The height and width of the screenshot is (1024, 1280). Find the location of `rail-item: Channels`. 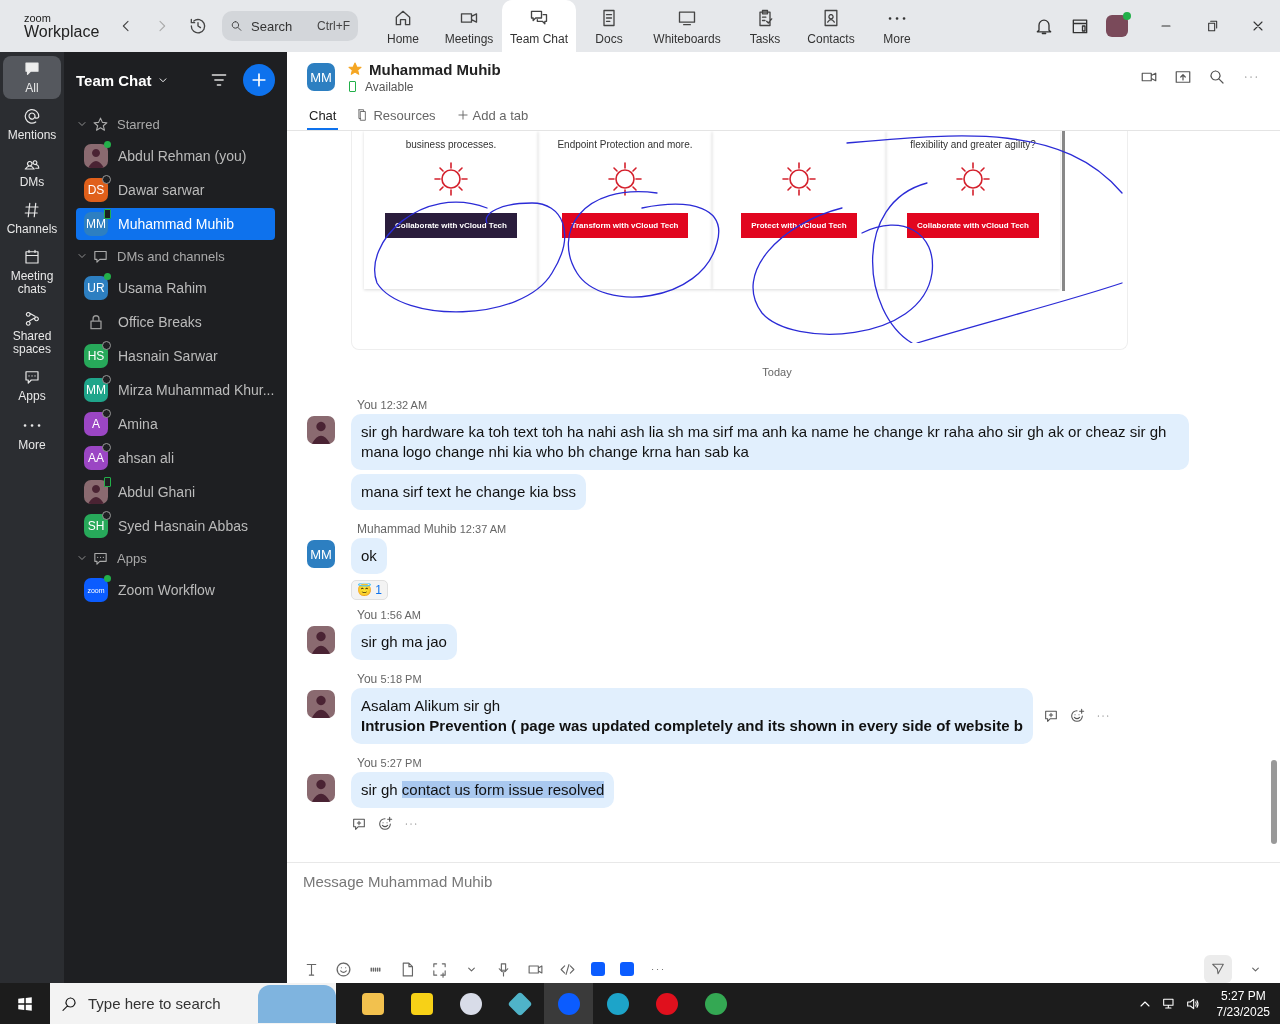

rail-item: Channels is located at coordinates (32, 218).